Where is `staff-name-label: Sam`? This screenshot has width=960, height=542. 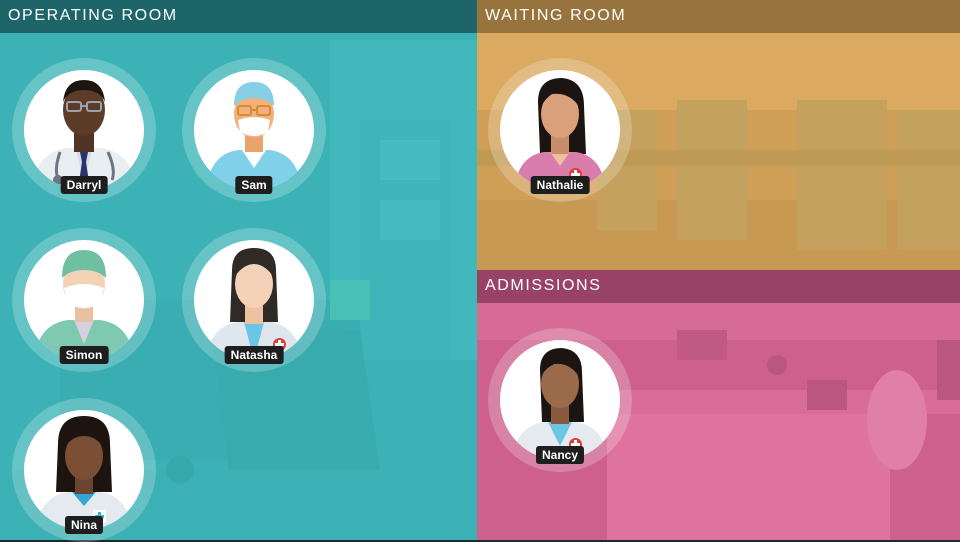
staff-name-label: Sam is located at coordinates (254, 185).